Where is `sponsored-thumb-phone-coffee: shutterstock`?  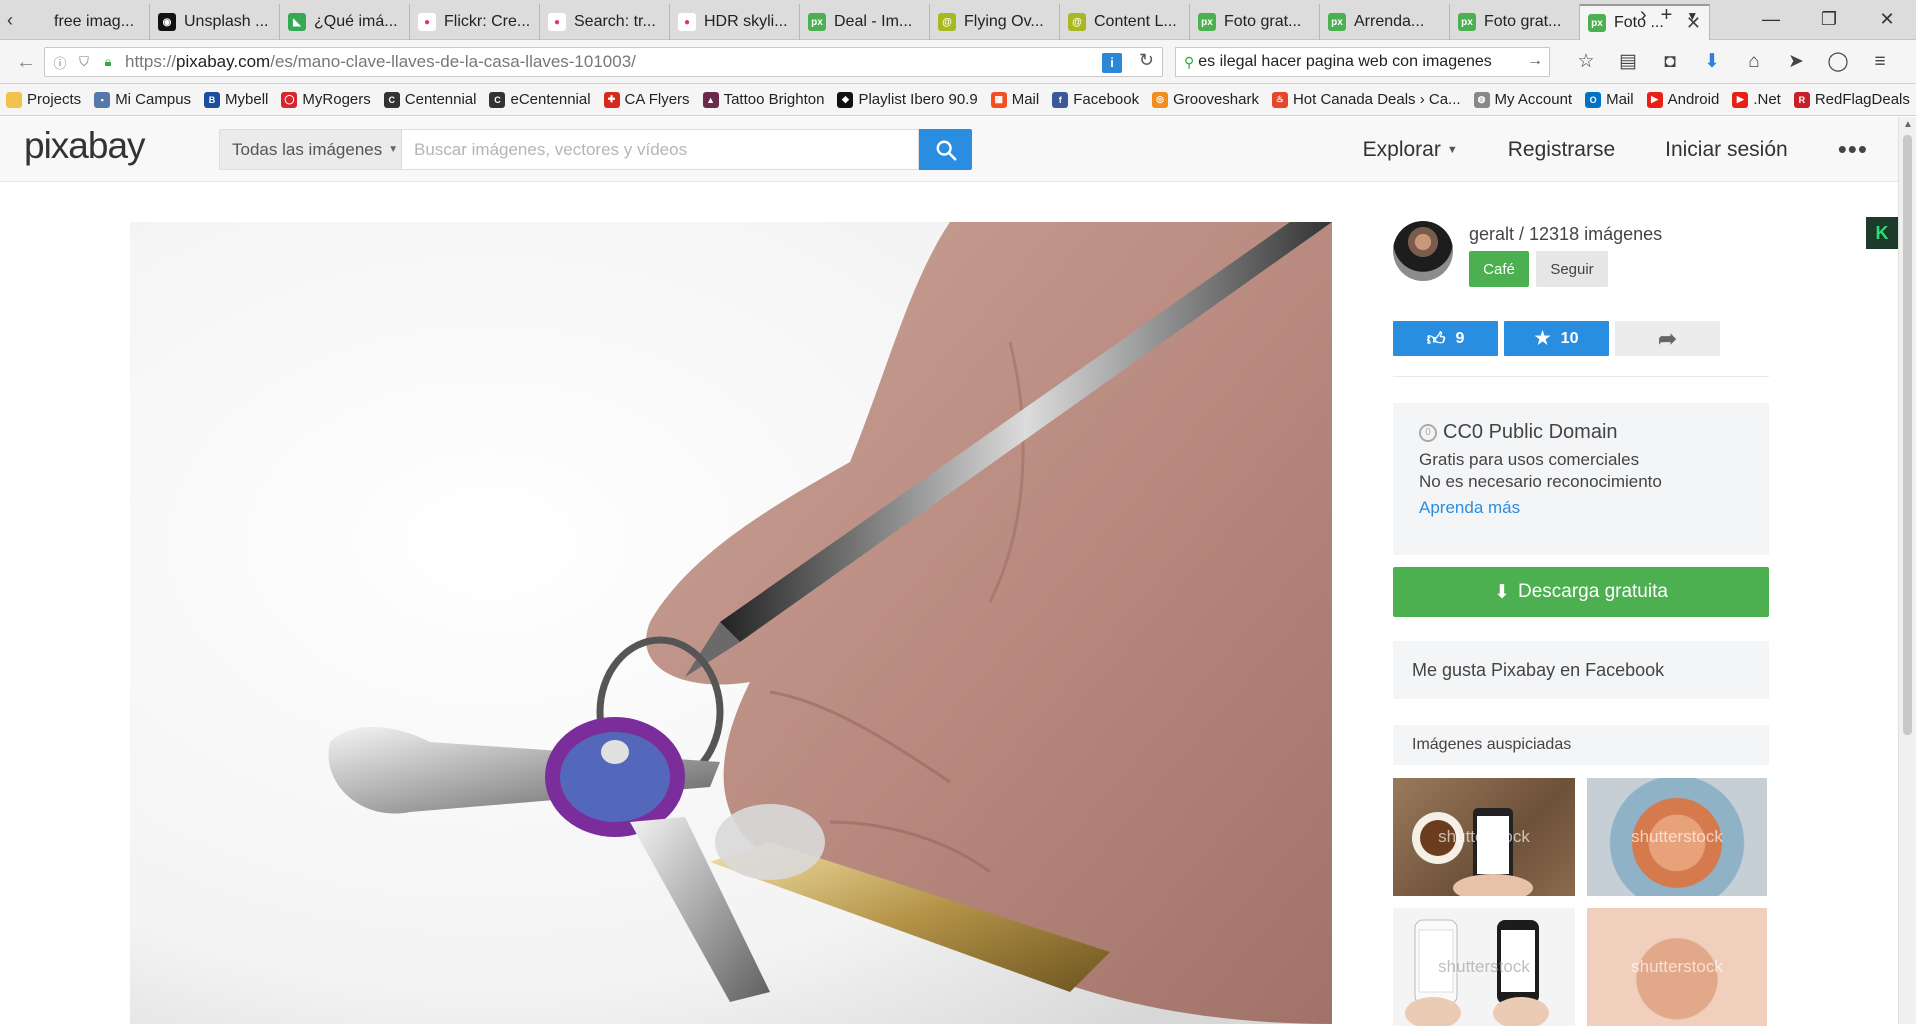
sponsored-thumb-phone-coffee: shutterstock is located at coordinates (1484, 837).